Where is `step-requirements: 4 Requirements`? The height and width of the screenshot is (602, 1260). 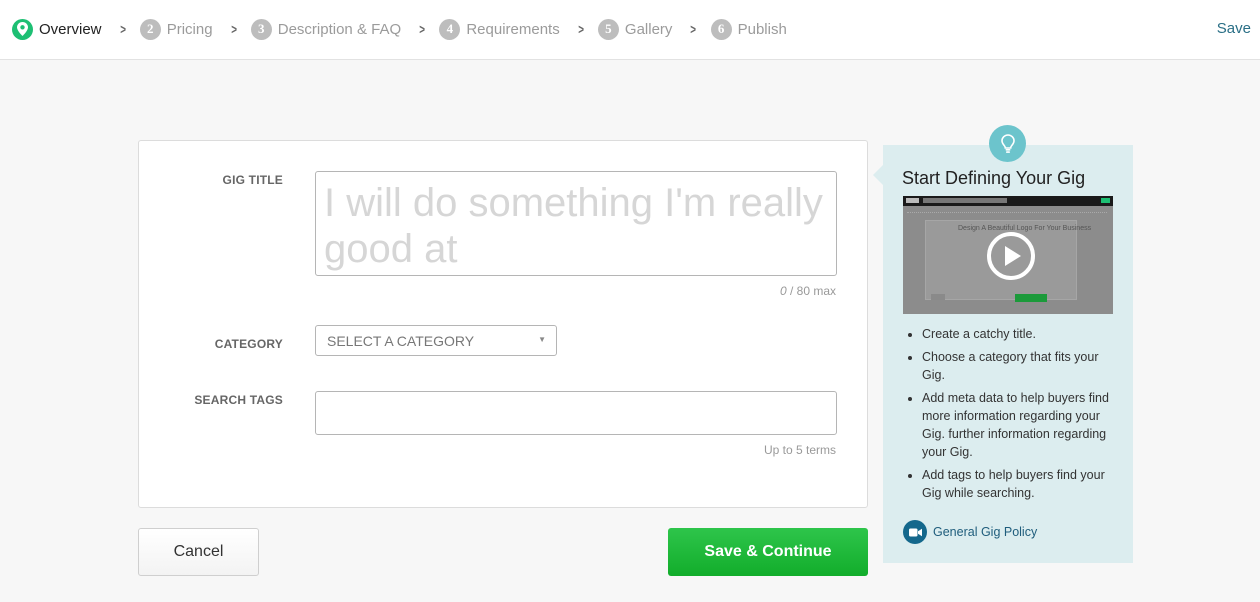 step-requirements: 4 Requirements is located at coordinates (499, 29).